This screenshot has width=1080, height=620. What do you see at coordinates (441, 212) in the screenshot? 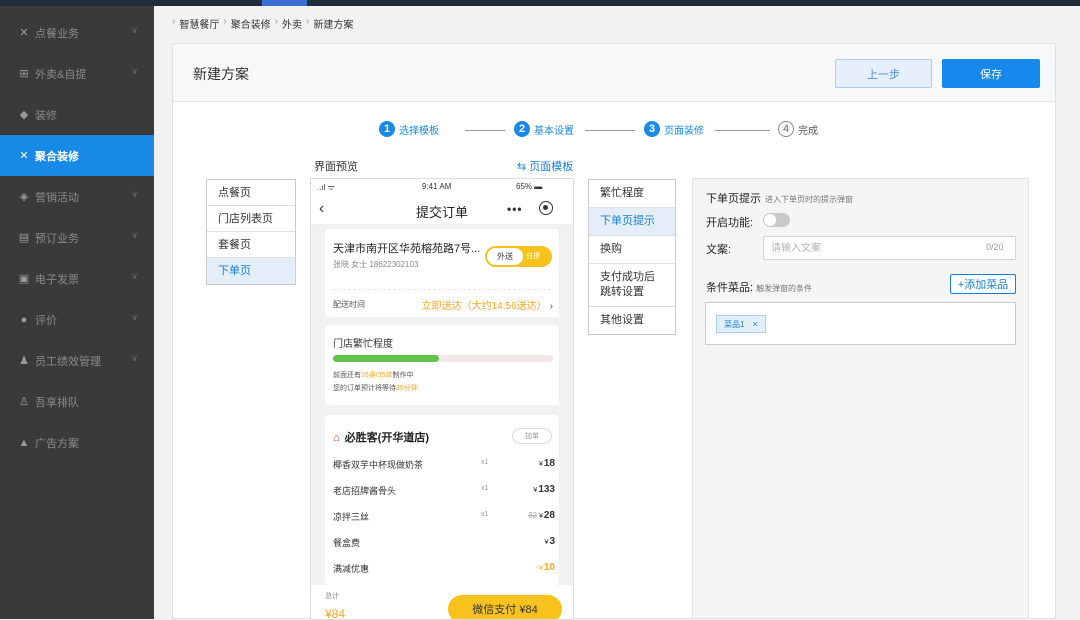
I see `phone-nav-title: 提交订单` at bounding box center [441, 212].